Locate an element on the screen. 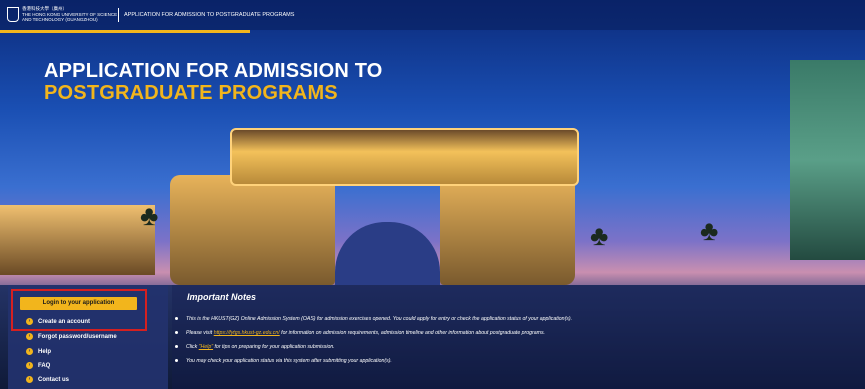 The height and width of the screenshot is (389, 865). hero-title-line1: APPLICATION FOR ADMISSION TO is located at coordinates (213, 71).